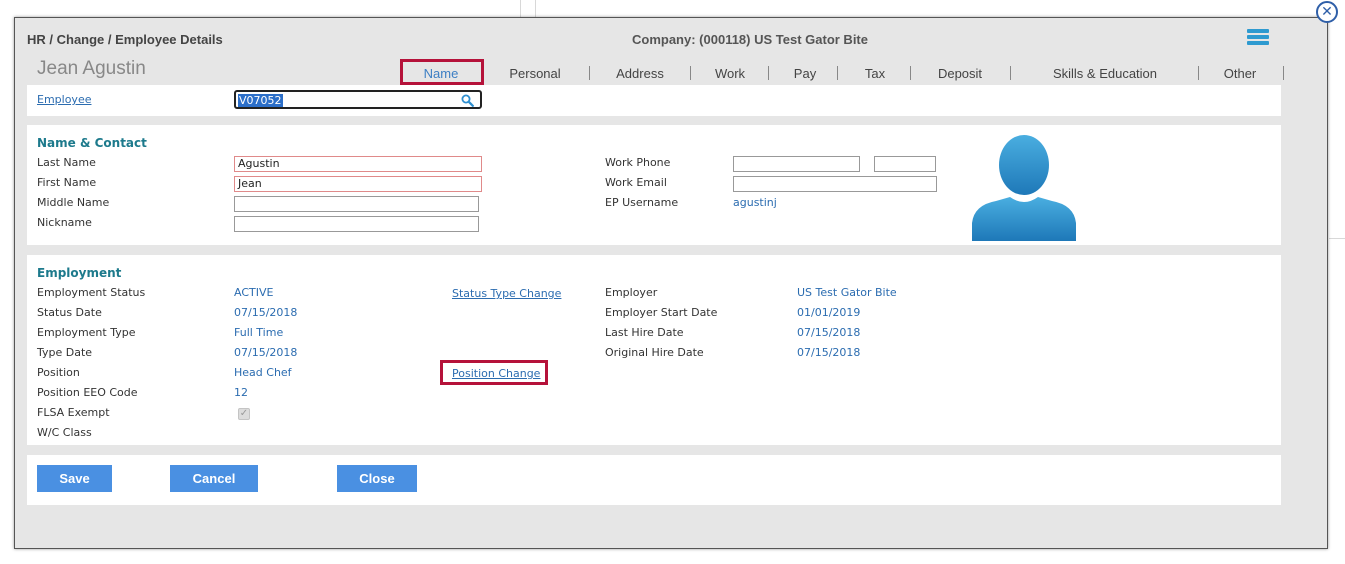 Image resolution: width=1345 pixels, height=564 pixels. What do you see at coordinates (640, 73) in the screenshot?
I see `tab-address: Address` at bounding box center [640, 73].